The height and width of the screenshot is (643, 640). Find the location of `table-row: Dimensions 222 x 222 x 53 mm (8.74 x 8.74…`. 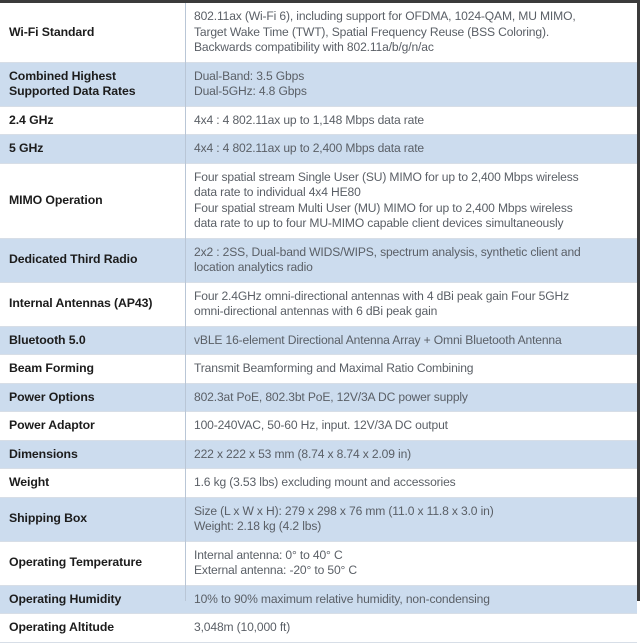

table-row: Dimensions 222 x 222 x 53 mm (8.74 x 8.74… is located at coordinates (318, 454).